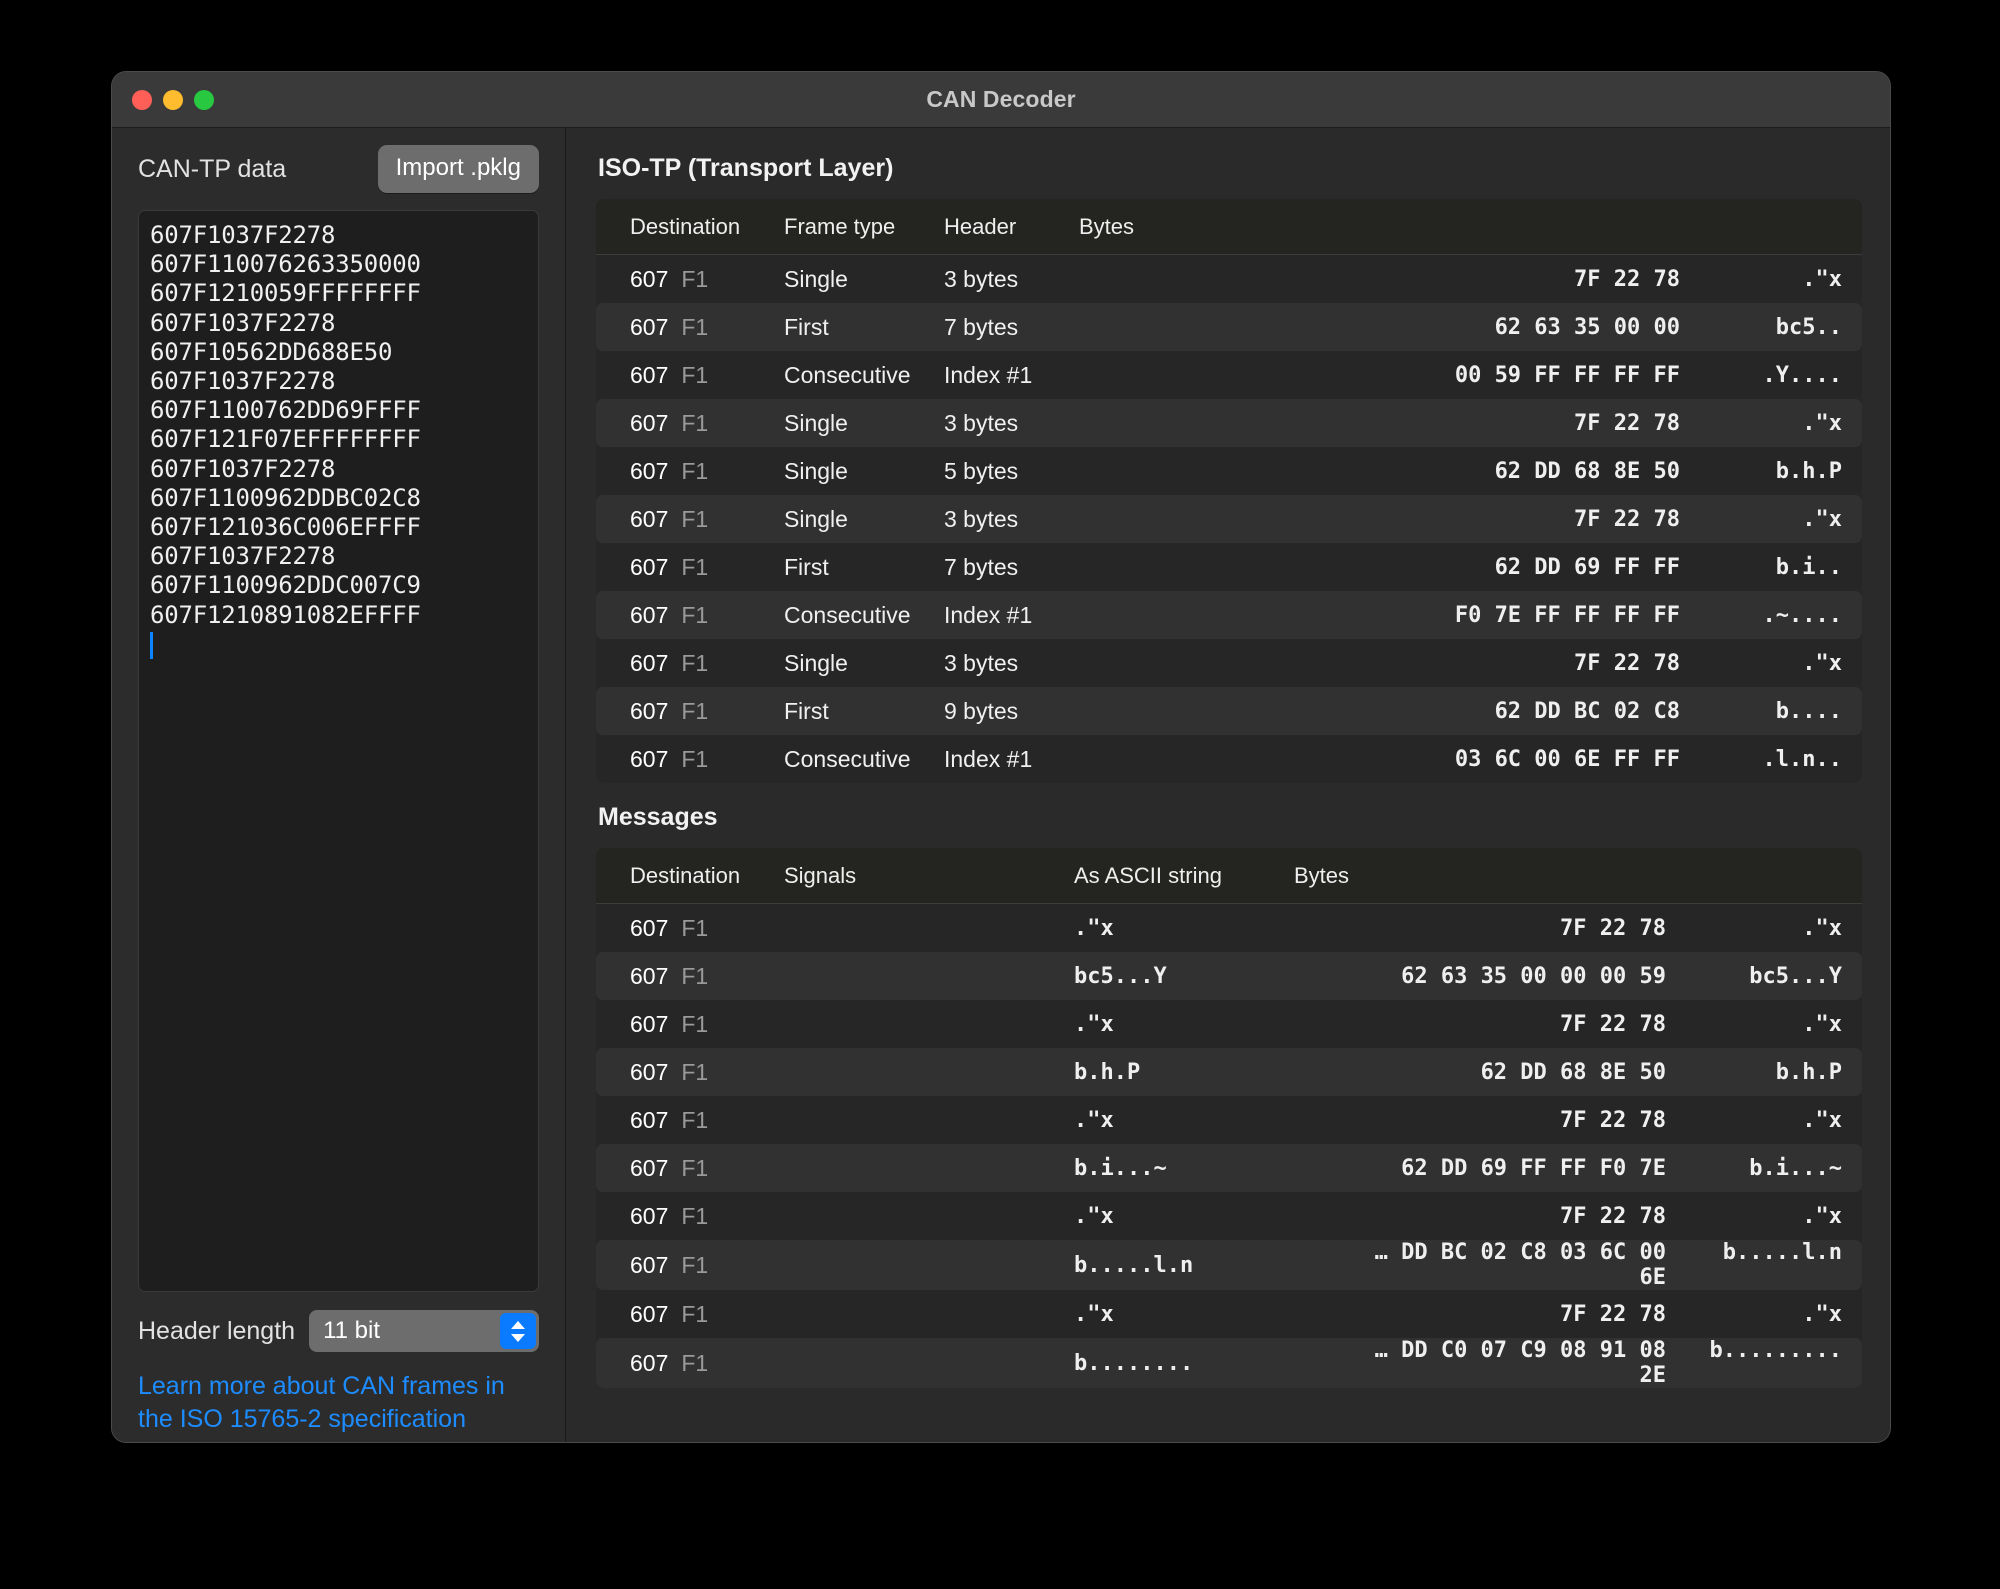 The width and height of the screenshot is (2000, 1589). I want to click on cell-bytes: 62 63 35 00 00 00 59 bc5...Y, so click(1559, 976).